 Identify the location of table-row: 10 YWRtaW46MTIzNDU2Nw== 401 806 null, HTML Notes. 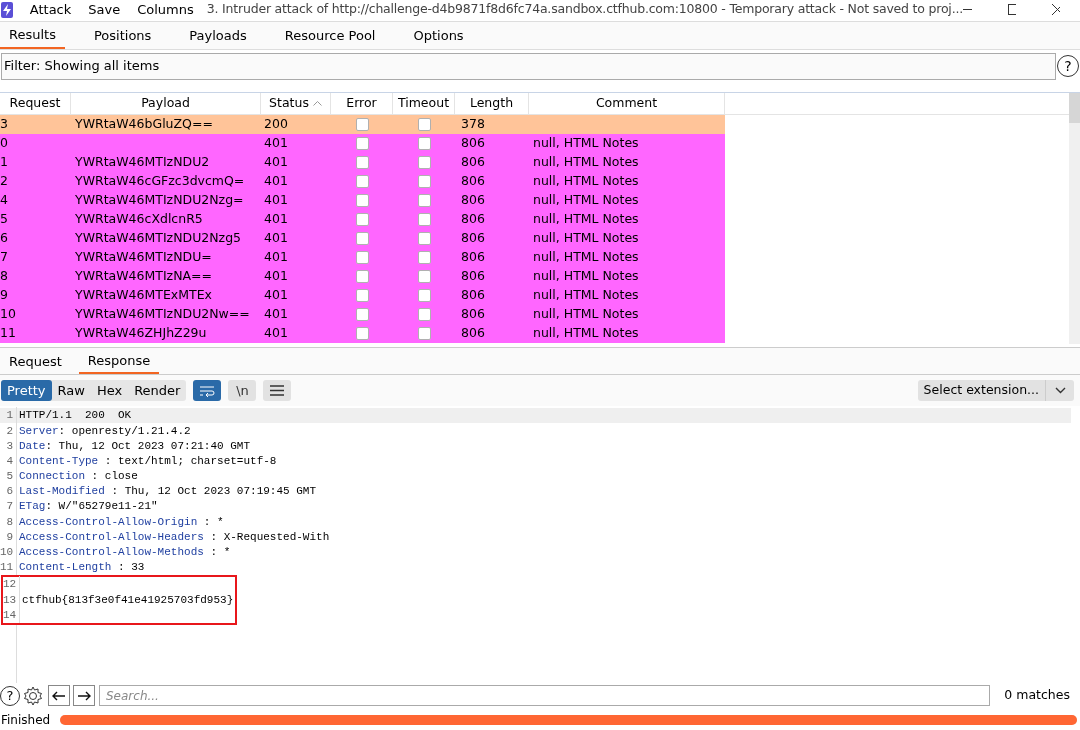
(362, 314).